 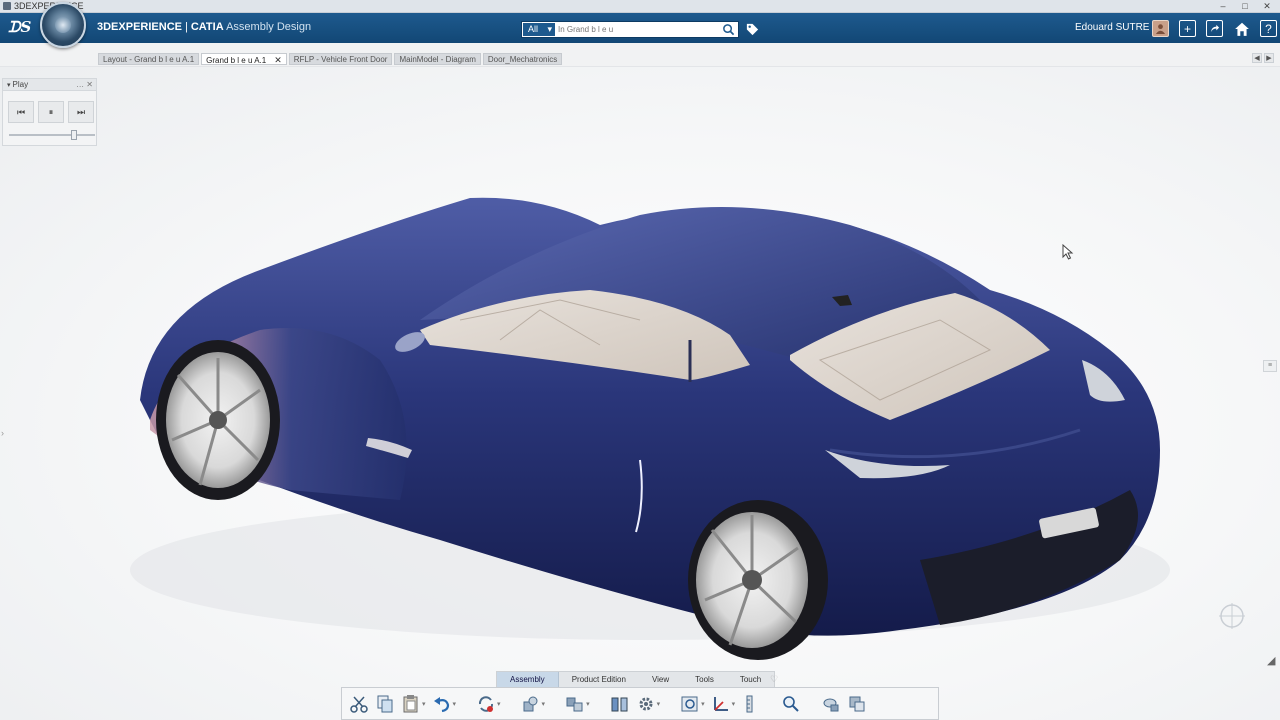 What do you see at coordinates (1269, 58) in the screenshot?
I see `tab-scroll-right-icon: ▶` at bounding box center [1269, 58].